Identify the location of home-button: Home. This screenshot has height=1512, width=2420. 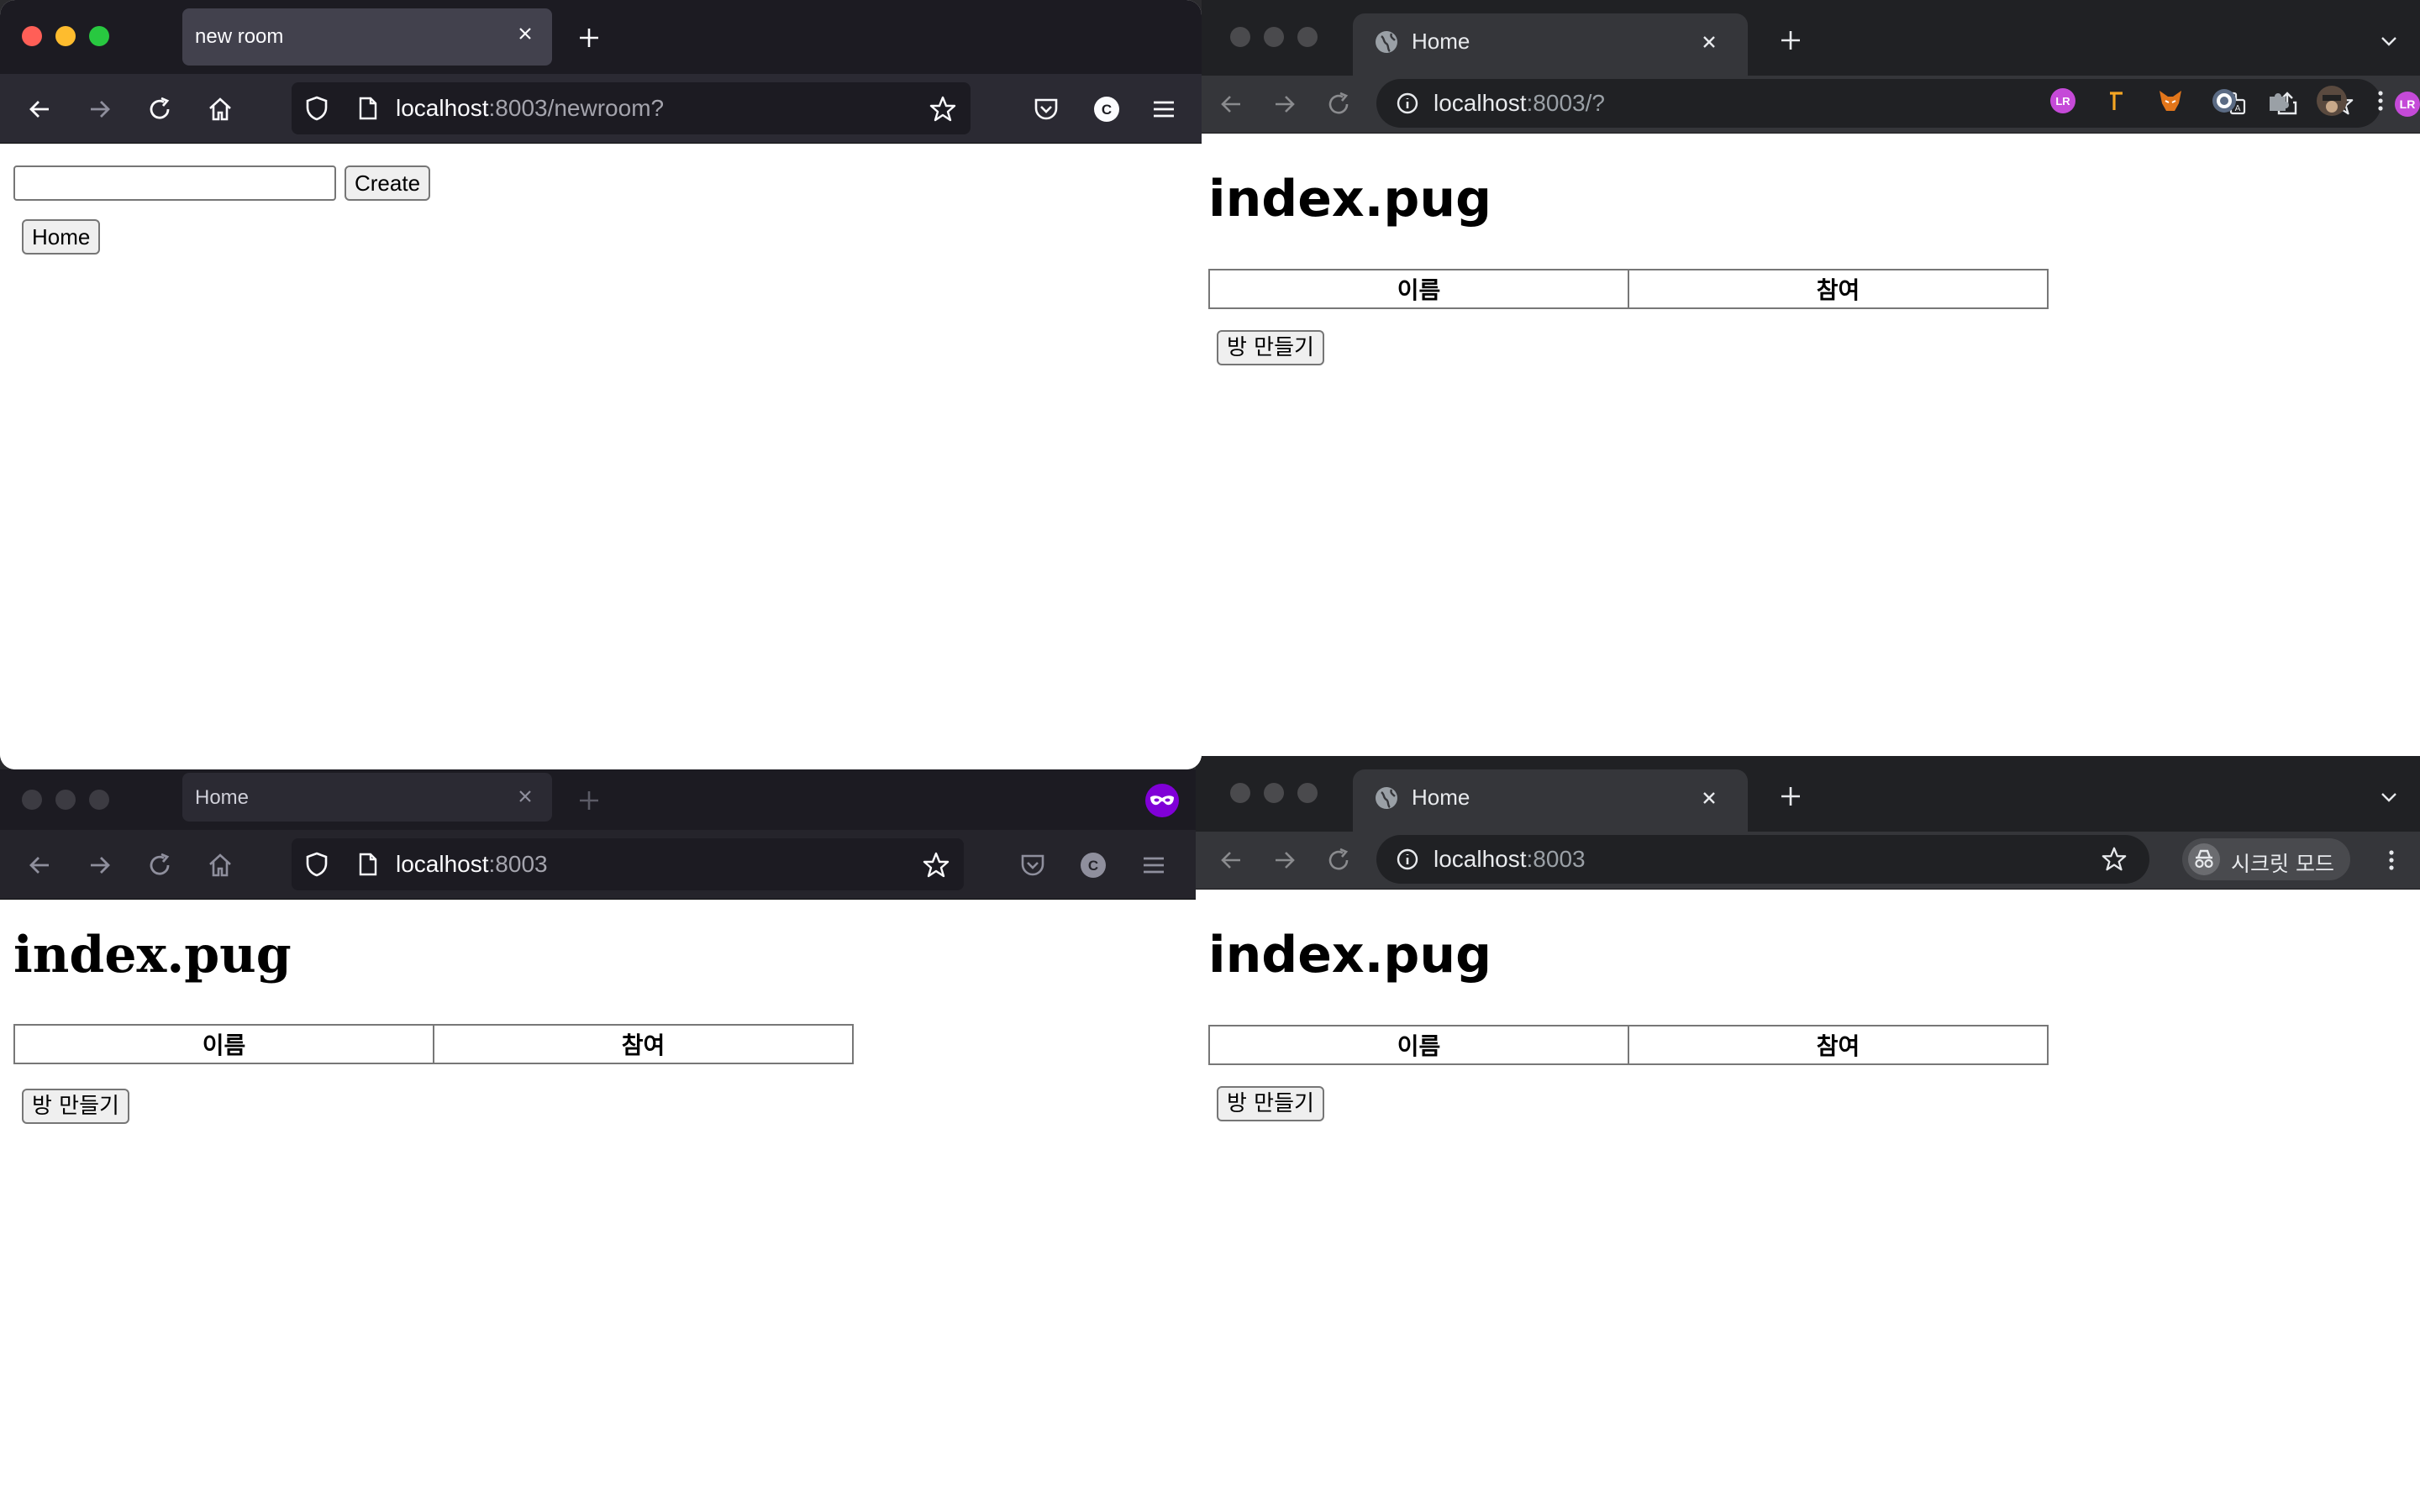
(62, 237).